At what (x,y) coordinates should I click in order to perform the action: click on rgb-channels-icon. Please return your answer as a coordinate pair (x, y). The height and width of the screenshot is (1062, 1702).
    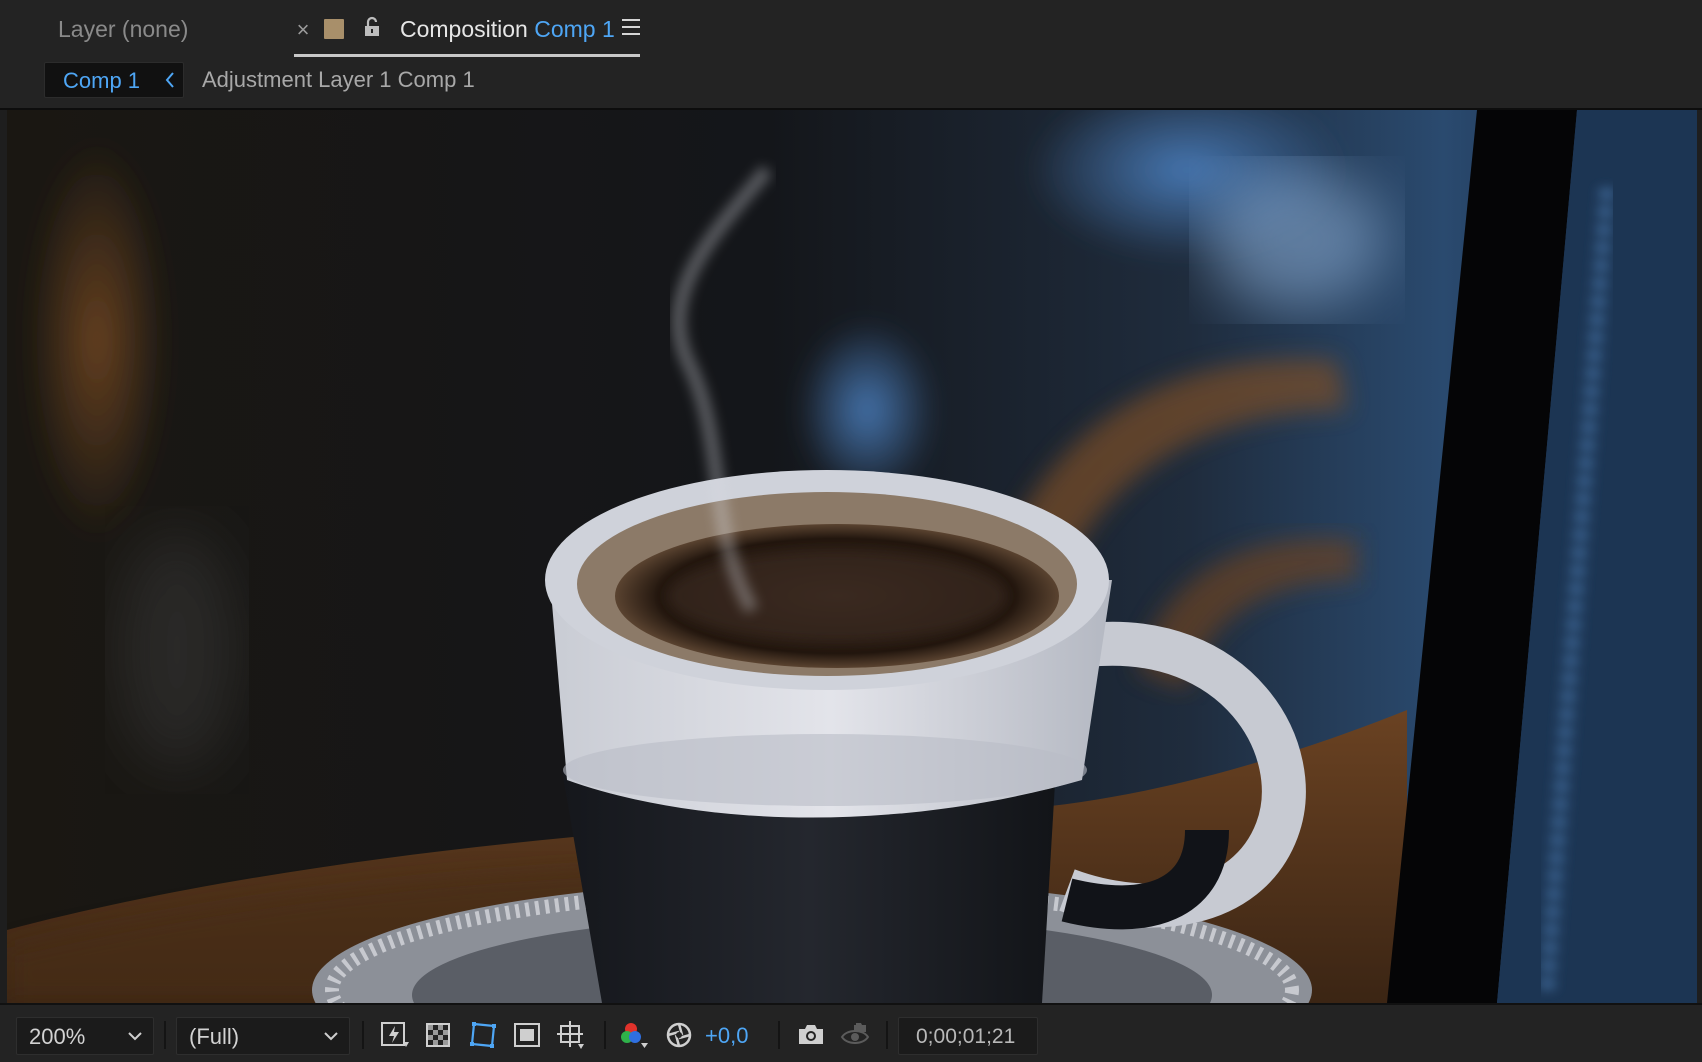
    Looking at the image, I should click on (635, 1035).